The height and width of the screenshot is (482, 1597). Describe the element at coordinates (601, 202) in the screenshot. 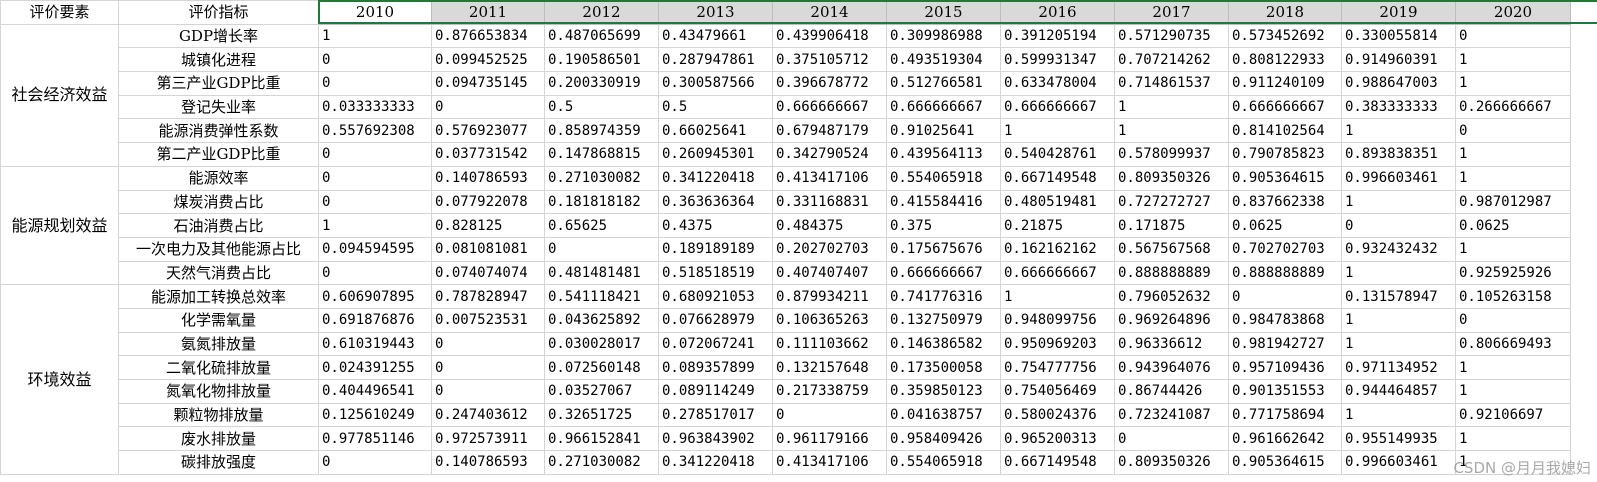

I see `value-cell: 0.181818182` at that location.